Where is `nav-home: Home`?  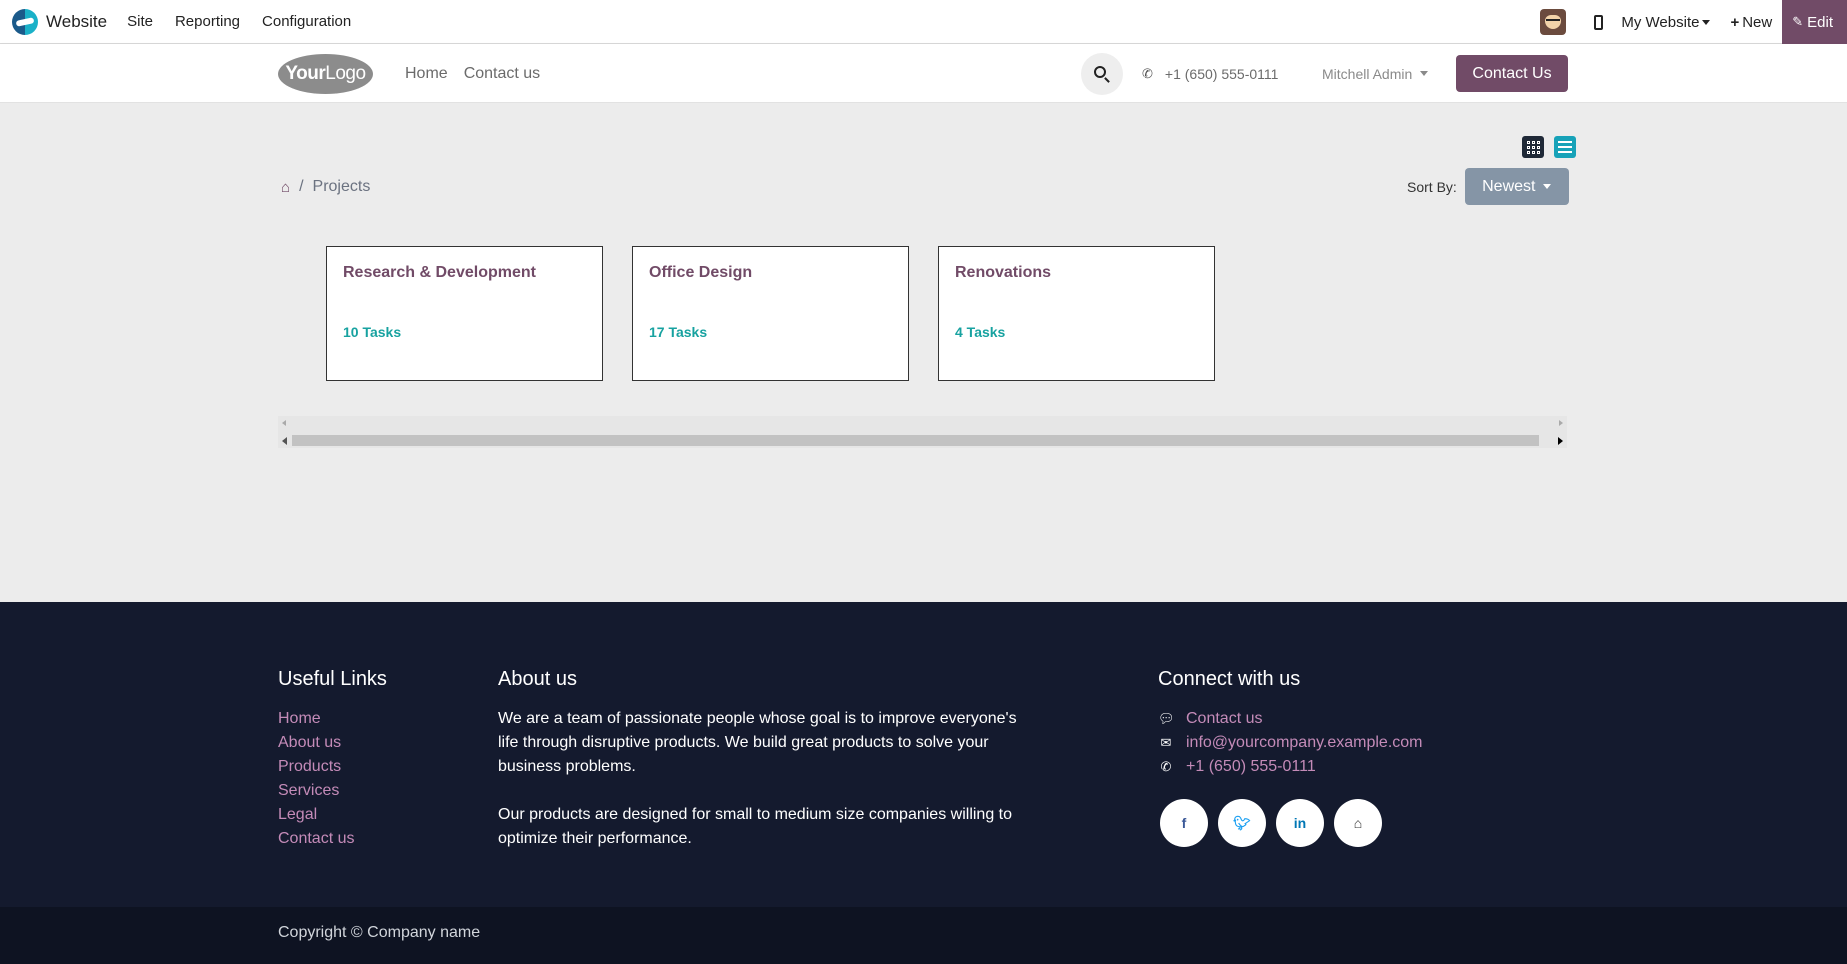 nav-home: Home is located at coordinates (426, 74).